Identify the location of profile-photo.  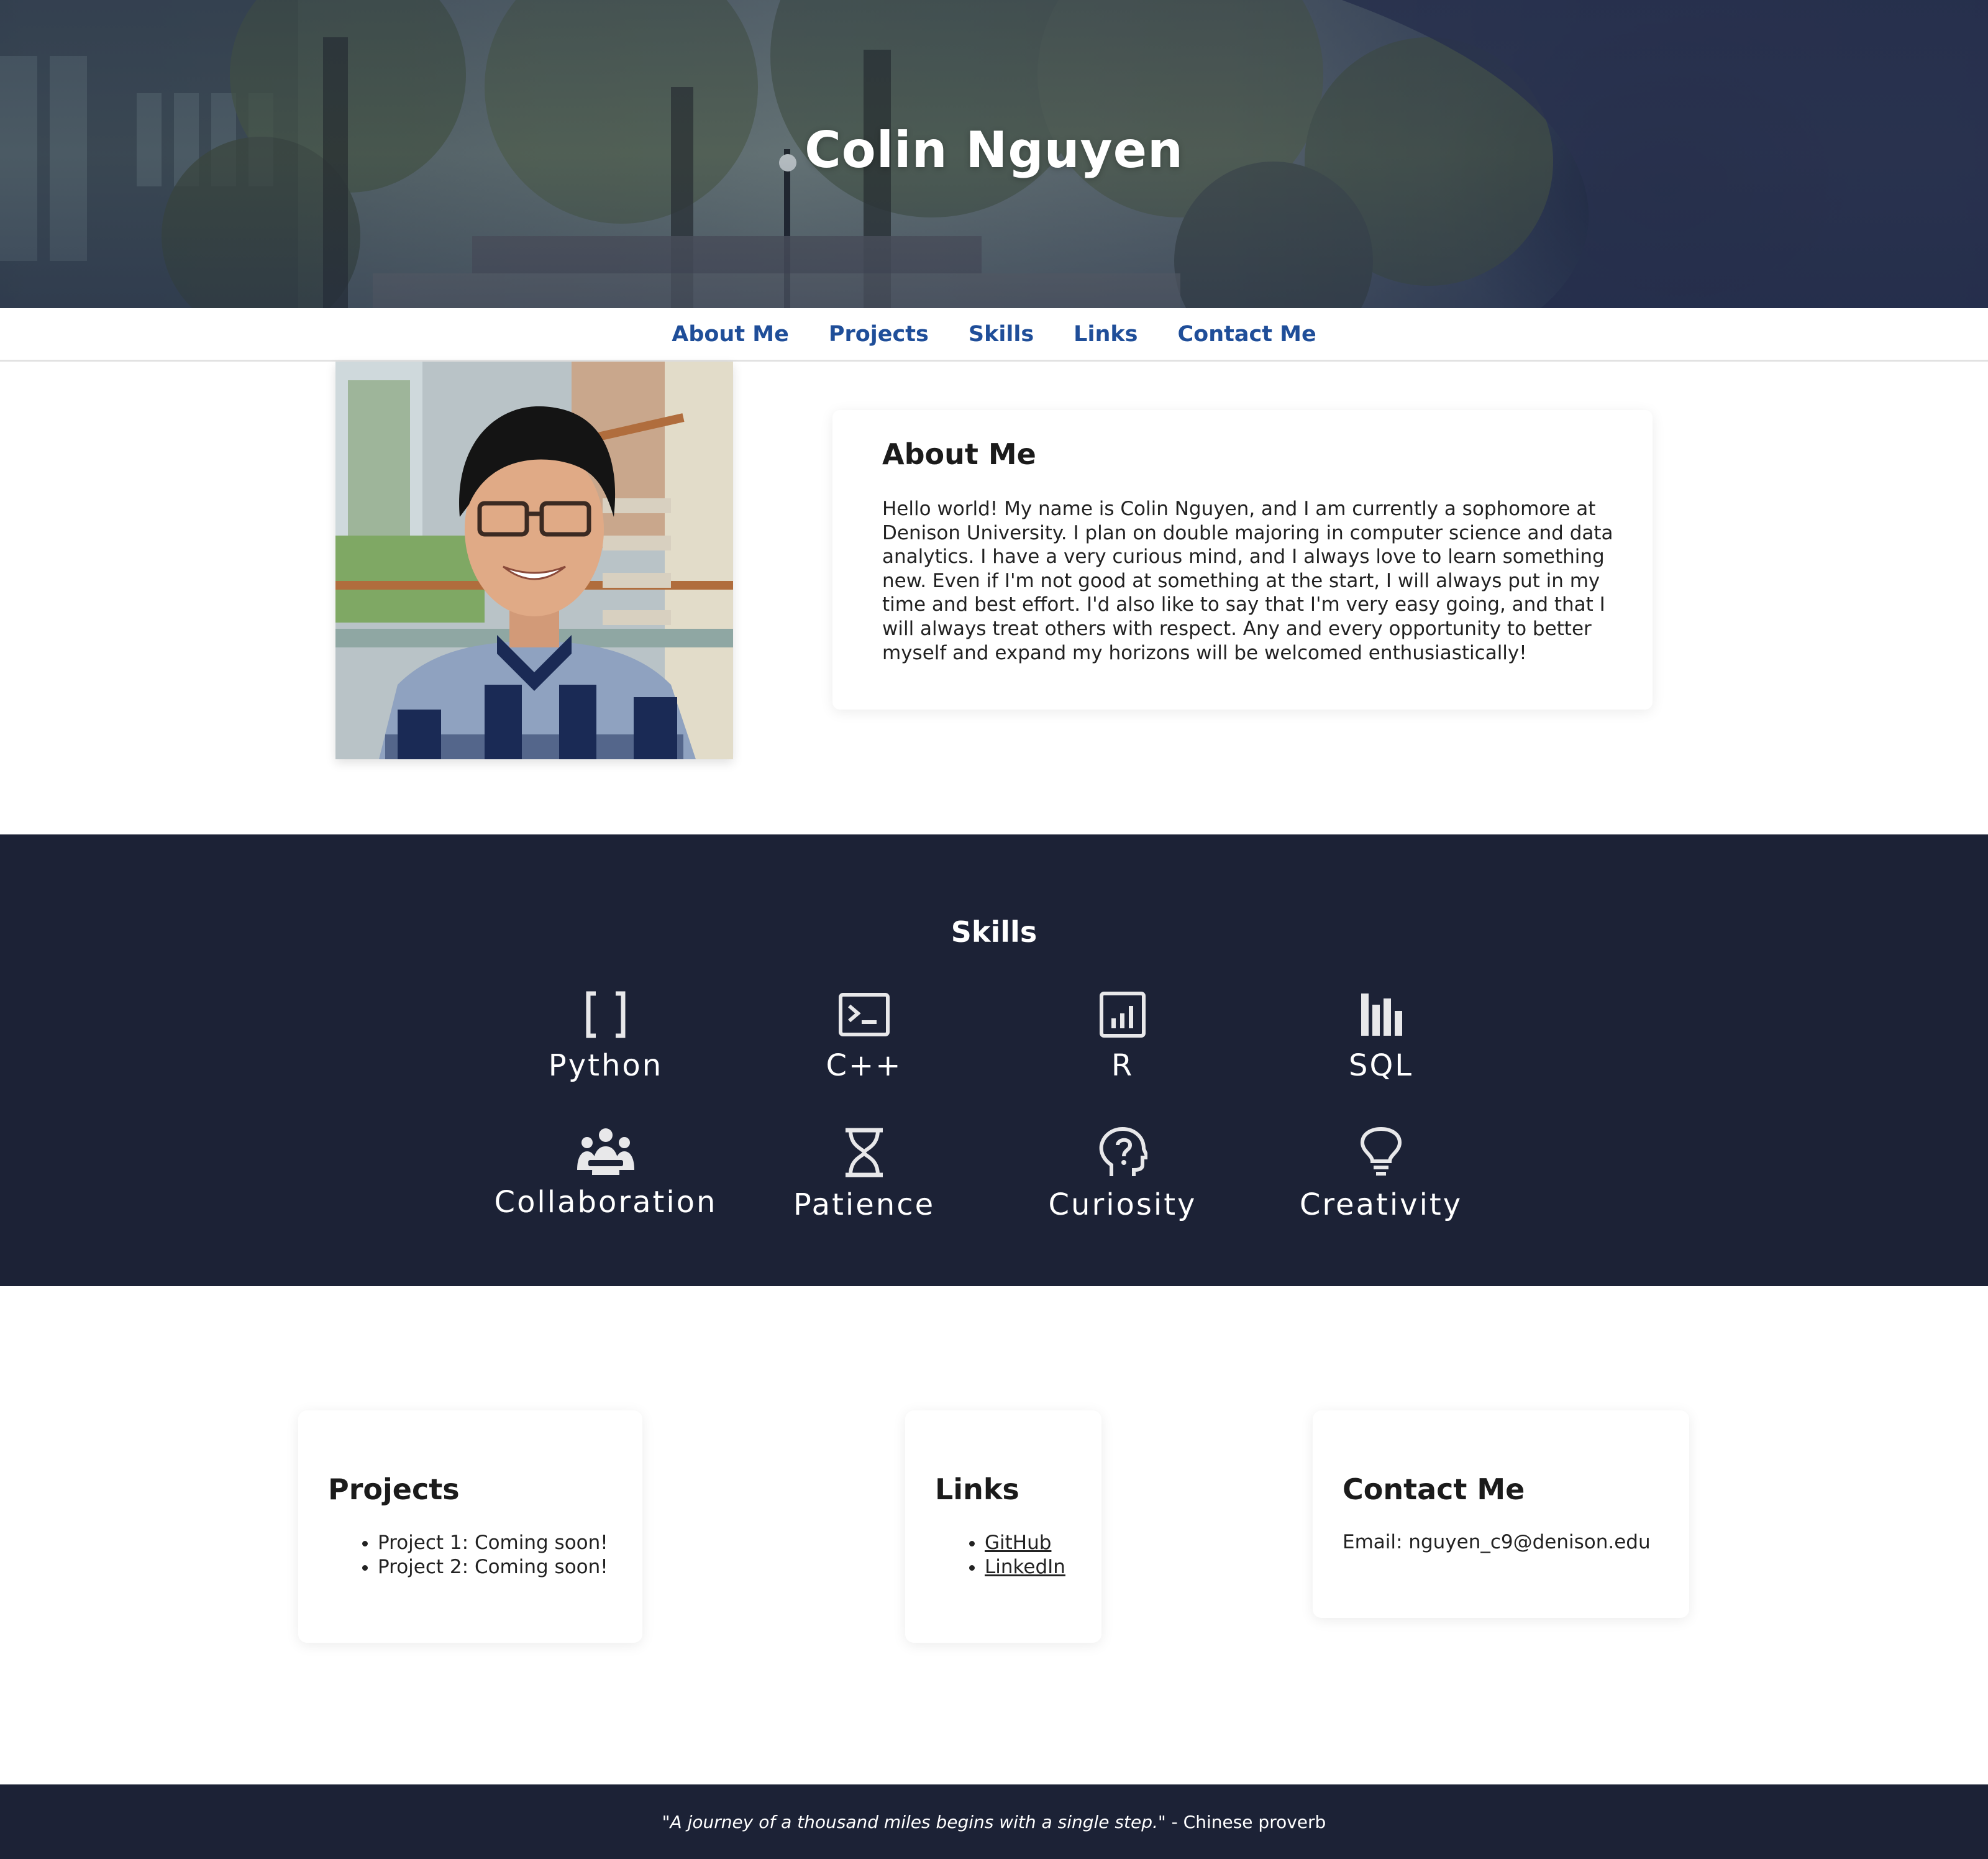
(534, 560).